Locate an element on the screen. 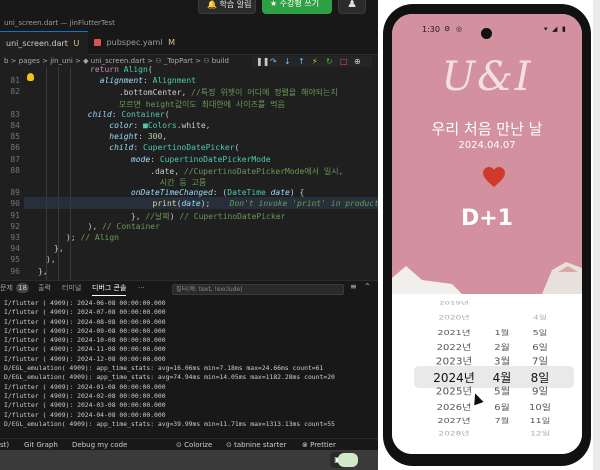 This screenshot has height=470, width=600. code-line: .date, //CupertinoDatePickerMode에서 일시, is located at coordinates (222, 171).